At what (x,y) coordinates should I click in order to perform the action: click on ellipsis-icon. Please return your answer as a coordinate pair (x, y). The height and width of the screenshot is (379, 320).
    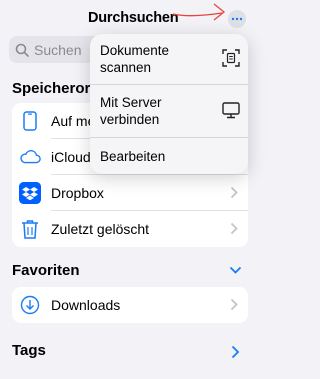
    Looking at the image, I should click on (237, 19).